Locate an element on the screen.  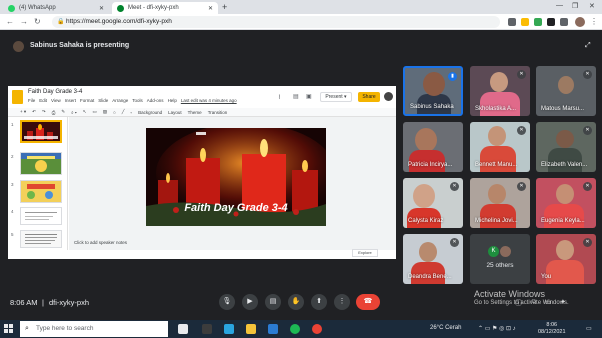
activity-icon: ⌇ is located at coordinates (279, 97).